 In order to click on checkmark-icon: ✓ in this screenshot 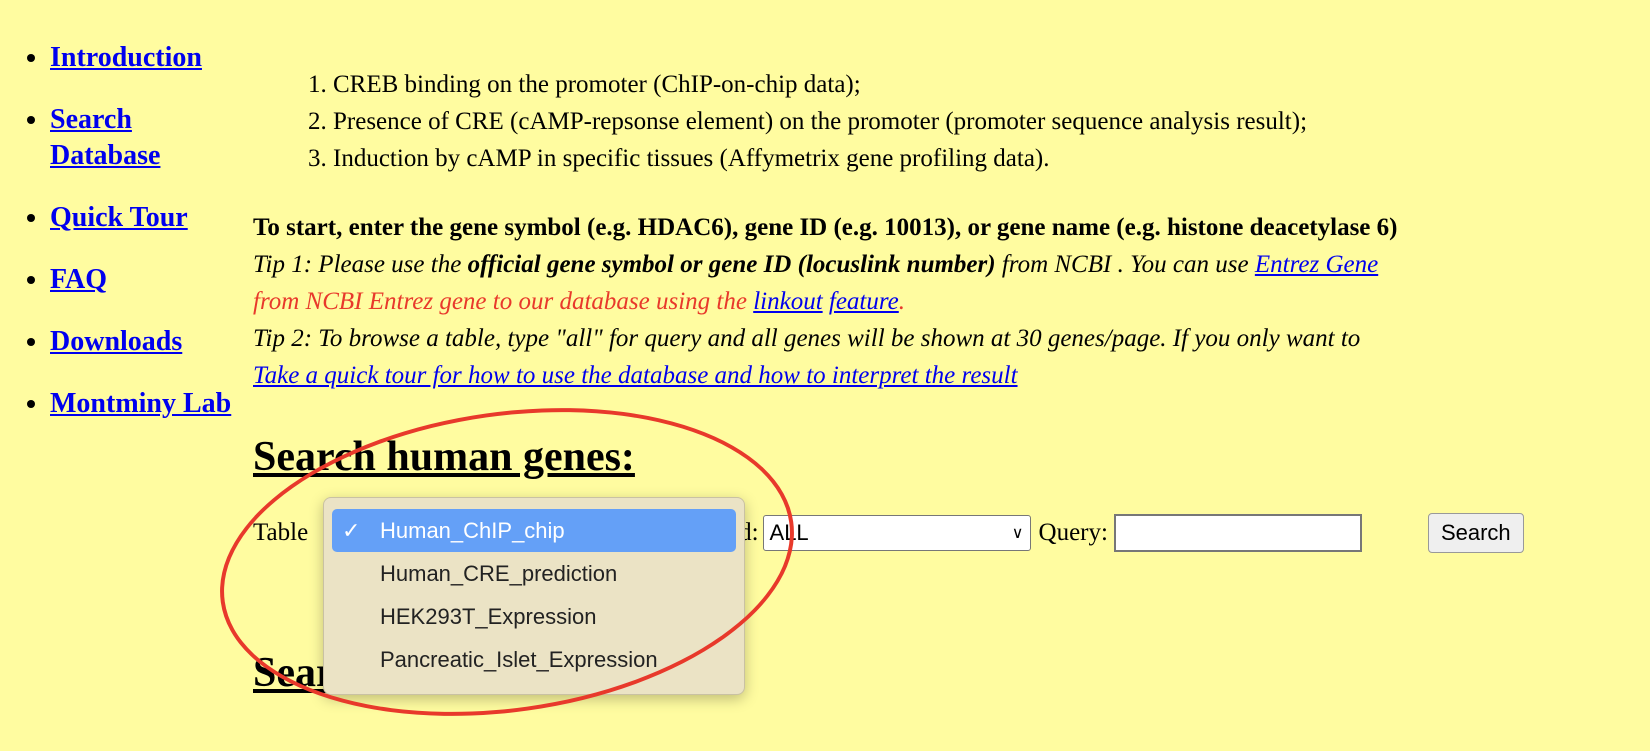, I will do `click(351, 530)`.